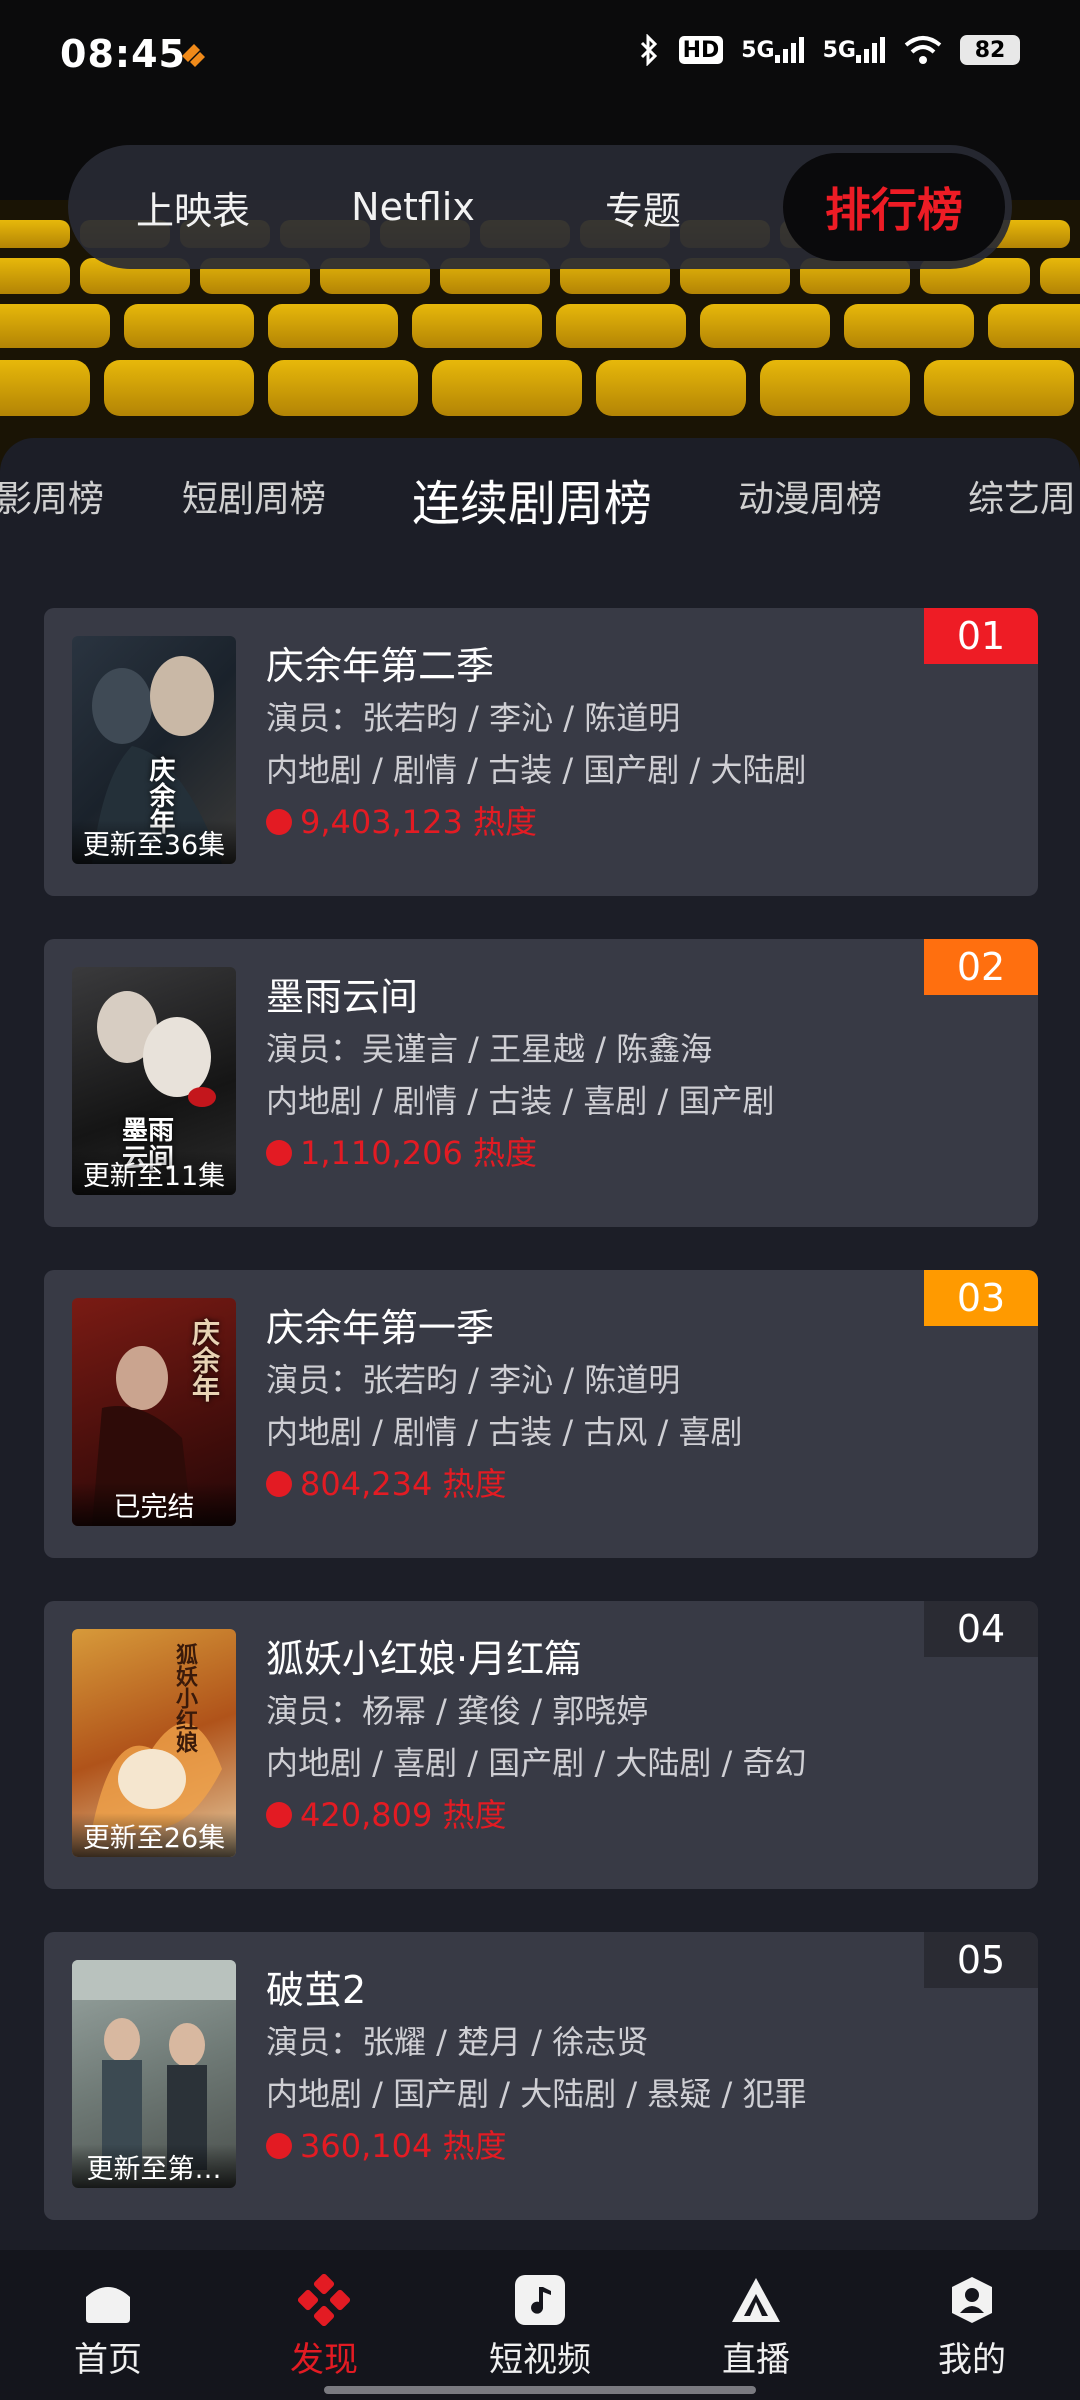 Image resolution: width=1080 pixels, height=2400 pixels. I want to click on heat-value: 9,403,123 热度, so click(419, 822).